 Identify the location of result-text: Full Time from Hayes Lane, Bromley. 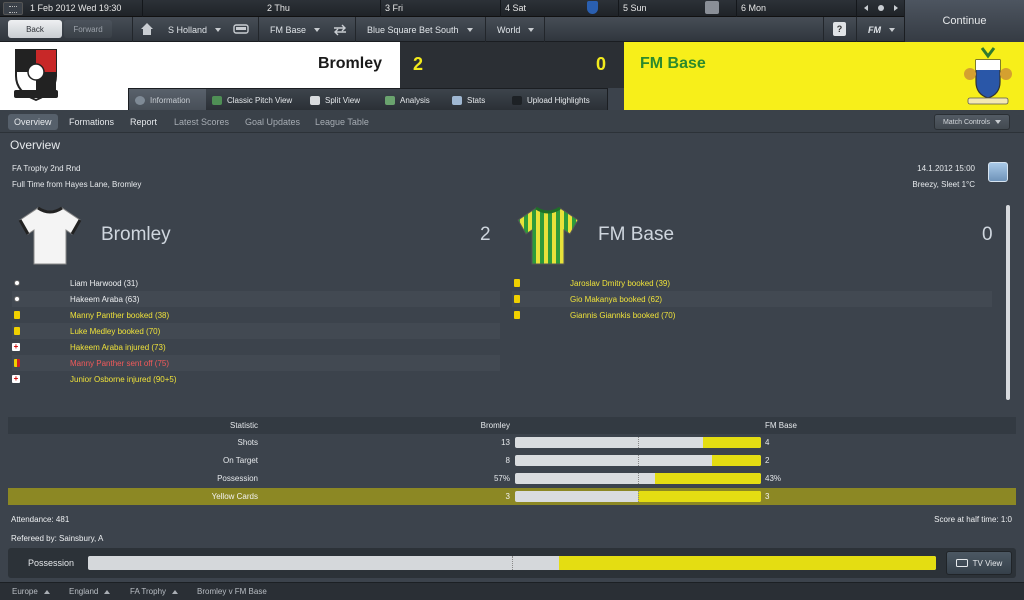
(77, 184).